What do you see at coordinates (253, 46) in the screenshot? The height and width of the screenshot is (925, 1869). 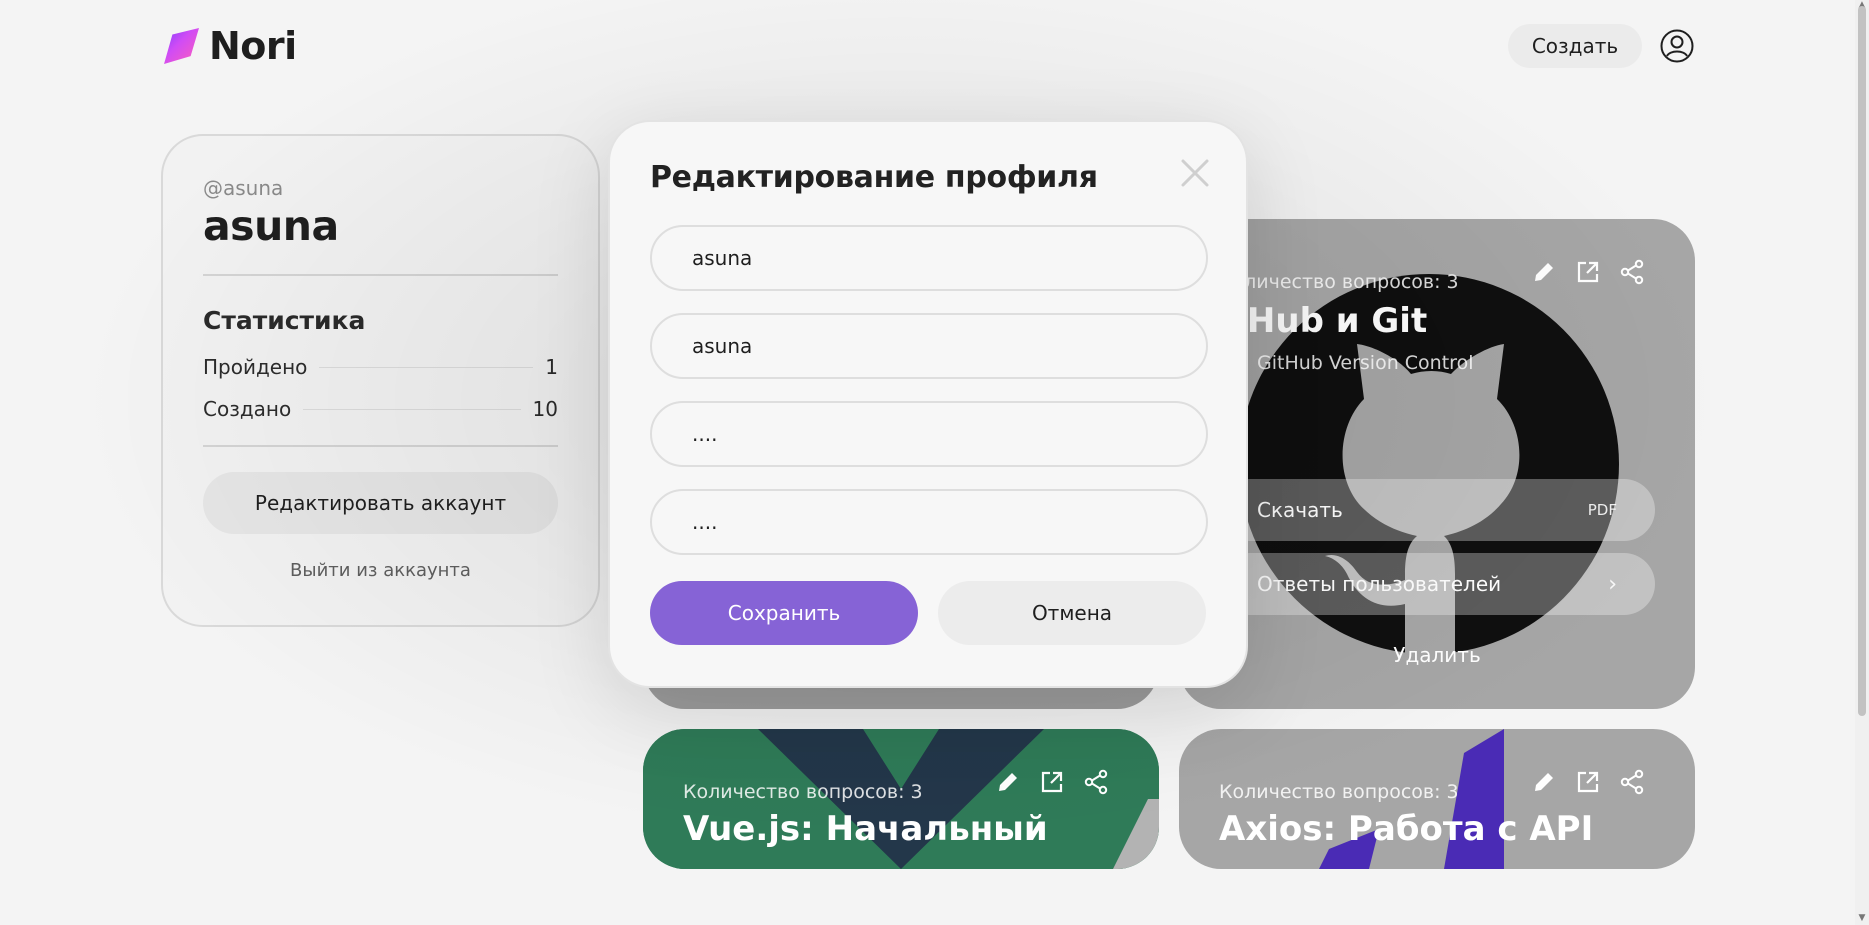 I see `brand-name: Nori` at bounding box center [253, 46].